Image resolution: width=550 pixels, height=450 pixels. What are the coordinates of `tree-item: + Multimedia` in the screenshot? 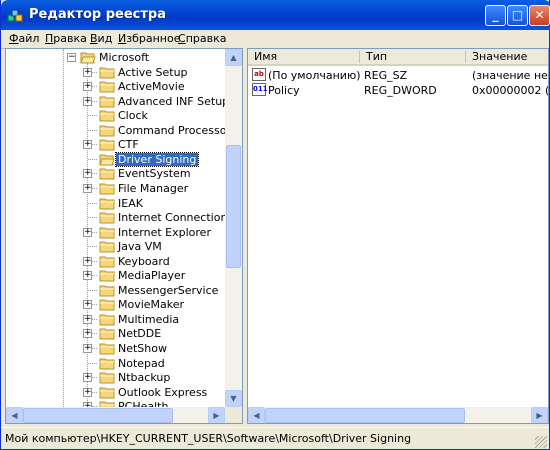 It's located at (121, 319).